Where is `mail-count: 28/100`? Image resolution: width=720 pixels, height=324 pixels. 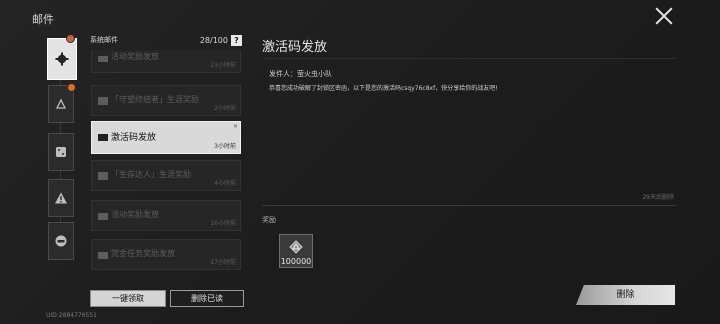 mail-count: 28/100 is located at coordinates (213, 40).